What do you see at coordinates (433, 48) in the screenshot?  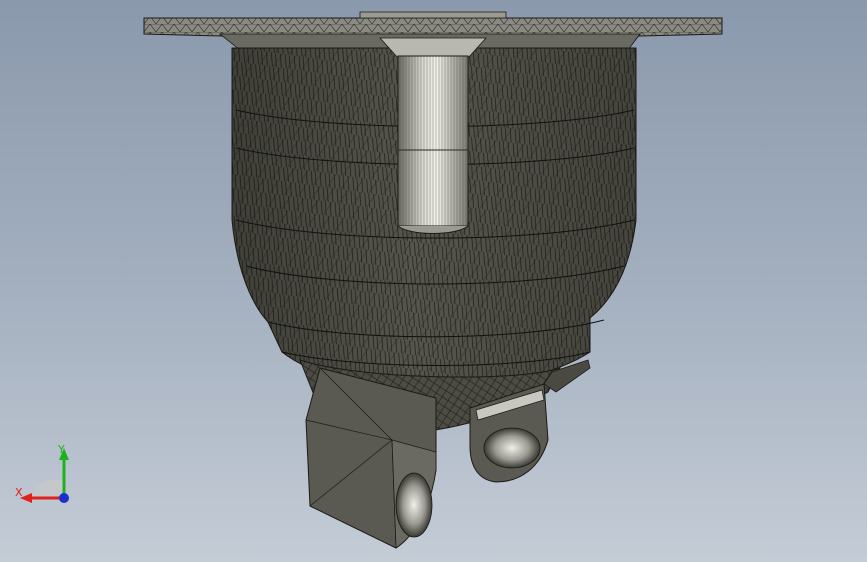 I see `bore-countersink` at bounding box center [433, 48].